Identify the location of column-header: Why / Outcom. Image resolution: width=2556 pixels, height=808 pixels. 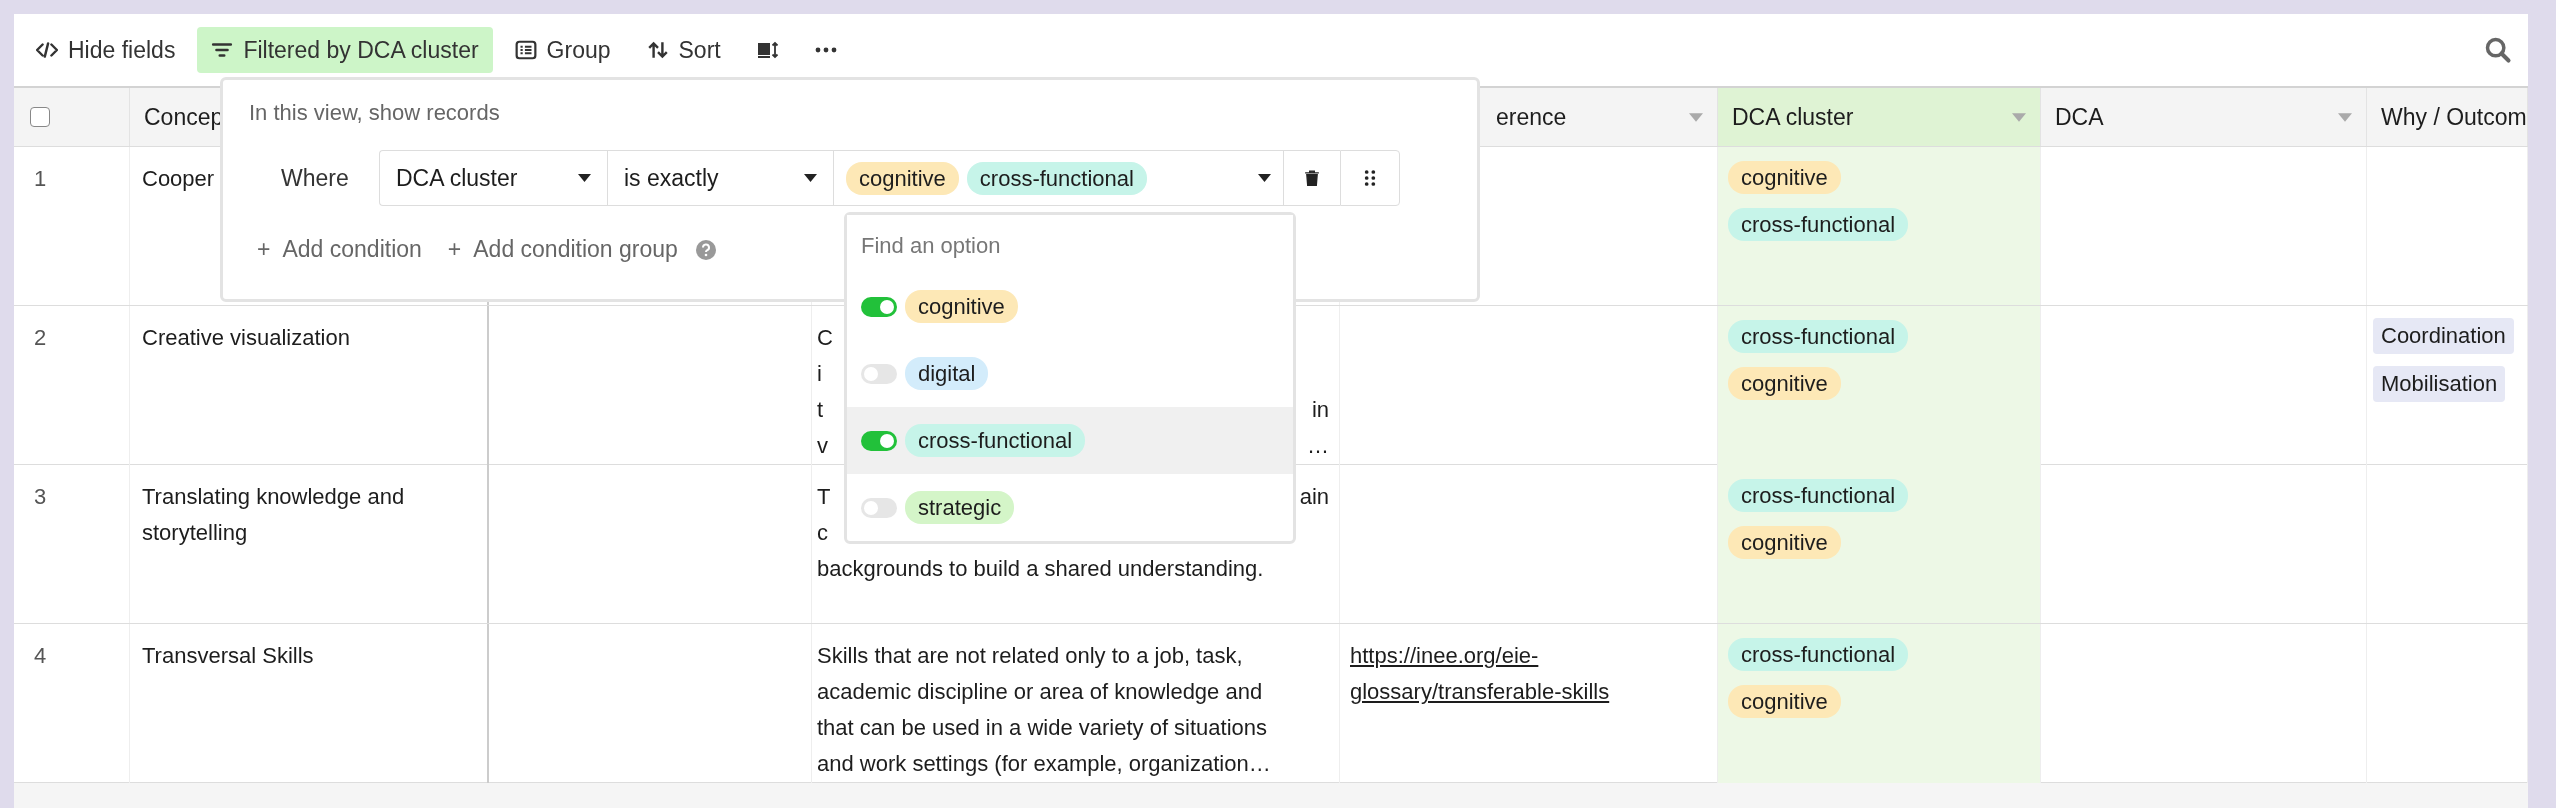
(2447, 117).